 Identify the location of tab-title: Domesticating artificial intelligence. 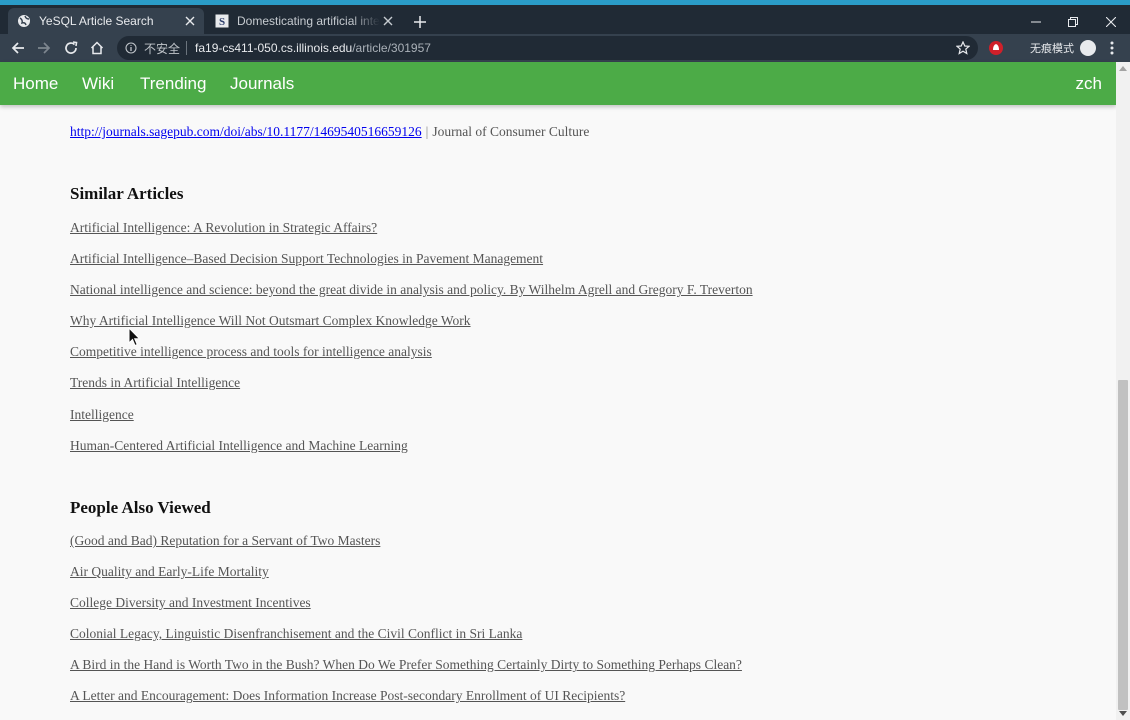
(308, 21).